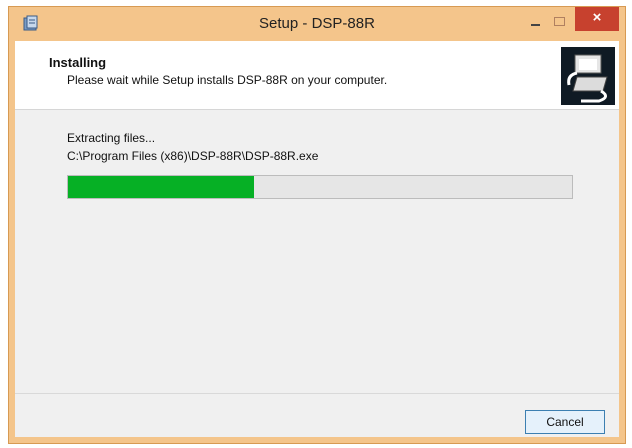 This screenshot has height=448, width=632. Describe the element at coordinates (565, 422) in the screenshot. I see `cancel-button: Cancel` at that location.